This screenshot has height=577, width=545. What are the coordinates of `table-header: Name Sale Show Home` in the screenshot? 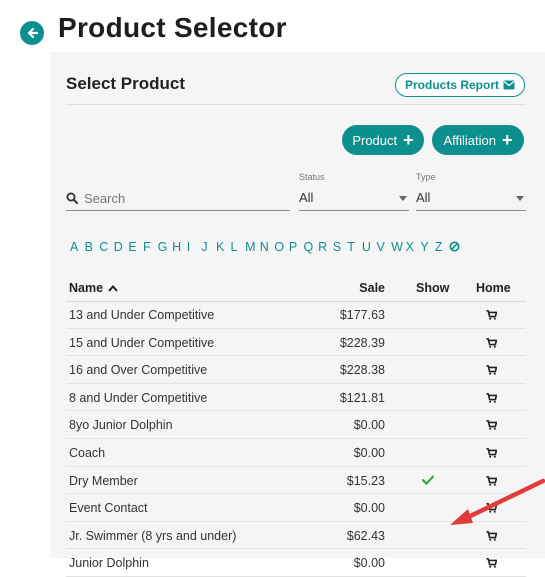 It's located at (296, 289).